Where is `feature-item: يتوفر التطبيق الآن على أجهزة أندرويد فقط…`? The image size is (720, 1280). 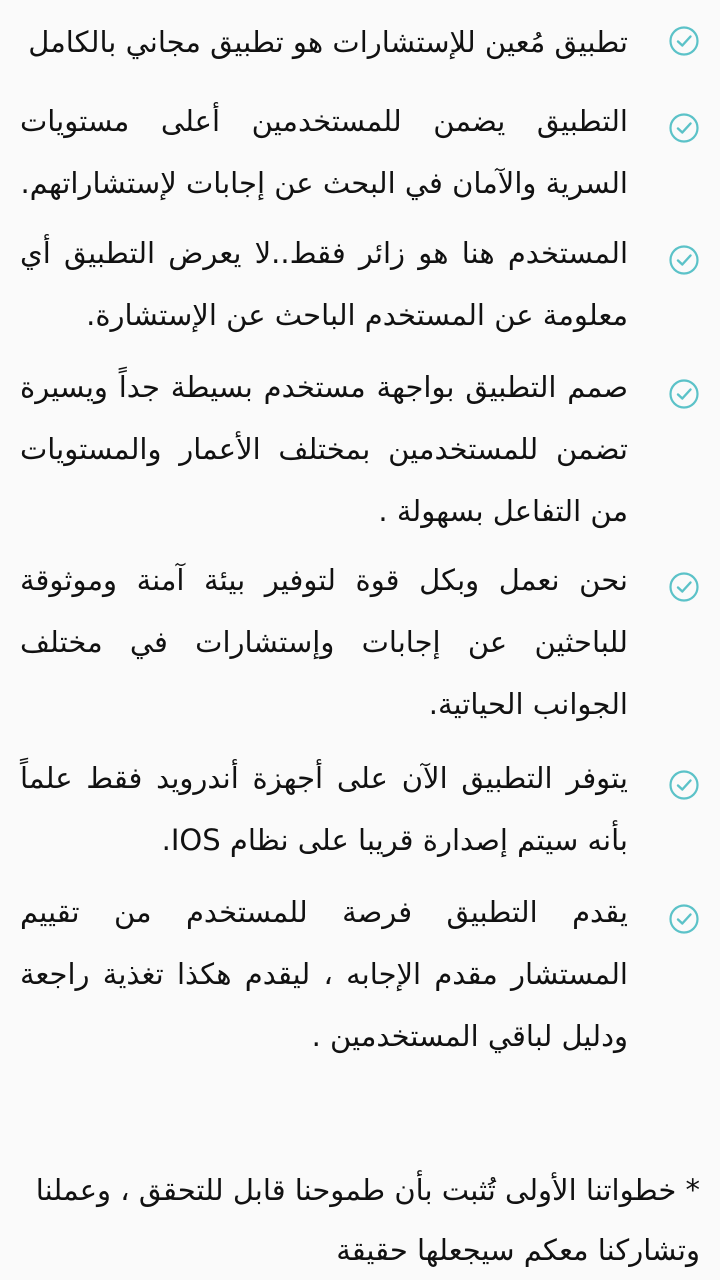 feature-item: يتوفر التطبيق الآن على أجهزة أندرويد فقط… is located at coordinates (360, 809).